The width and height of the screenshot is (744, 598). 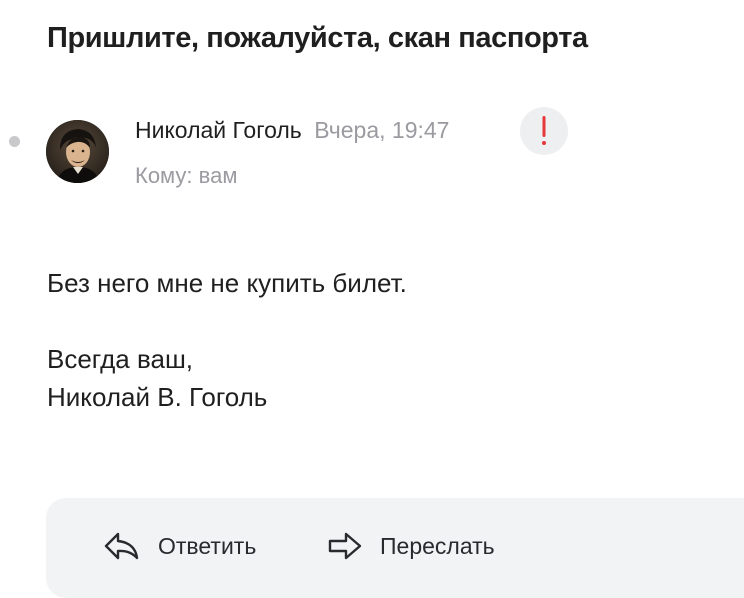 What do you see at coordinates (207, 545) in the screenshot?
I see `reply-label: Ответить` at bounding box center [207, 545].